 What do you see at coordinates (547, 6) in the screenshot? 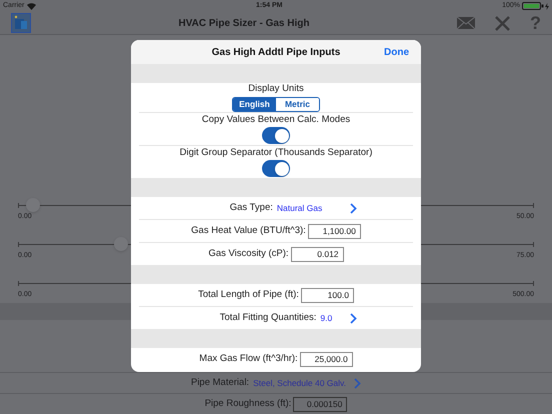
I see `charging-icon` at bounding box center [547, 6].